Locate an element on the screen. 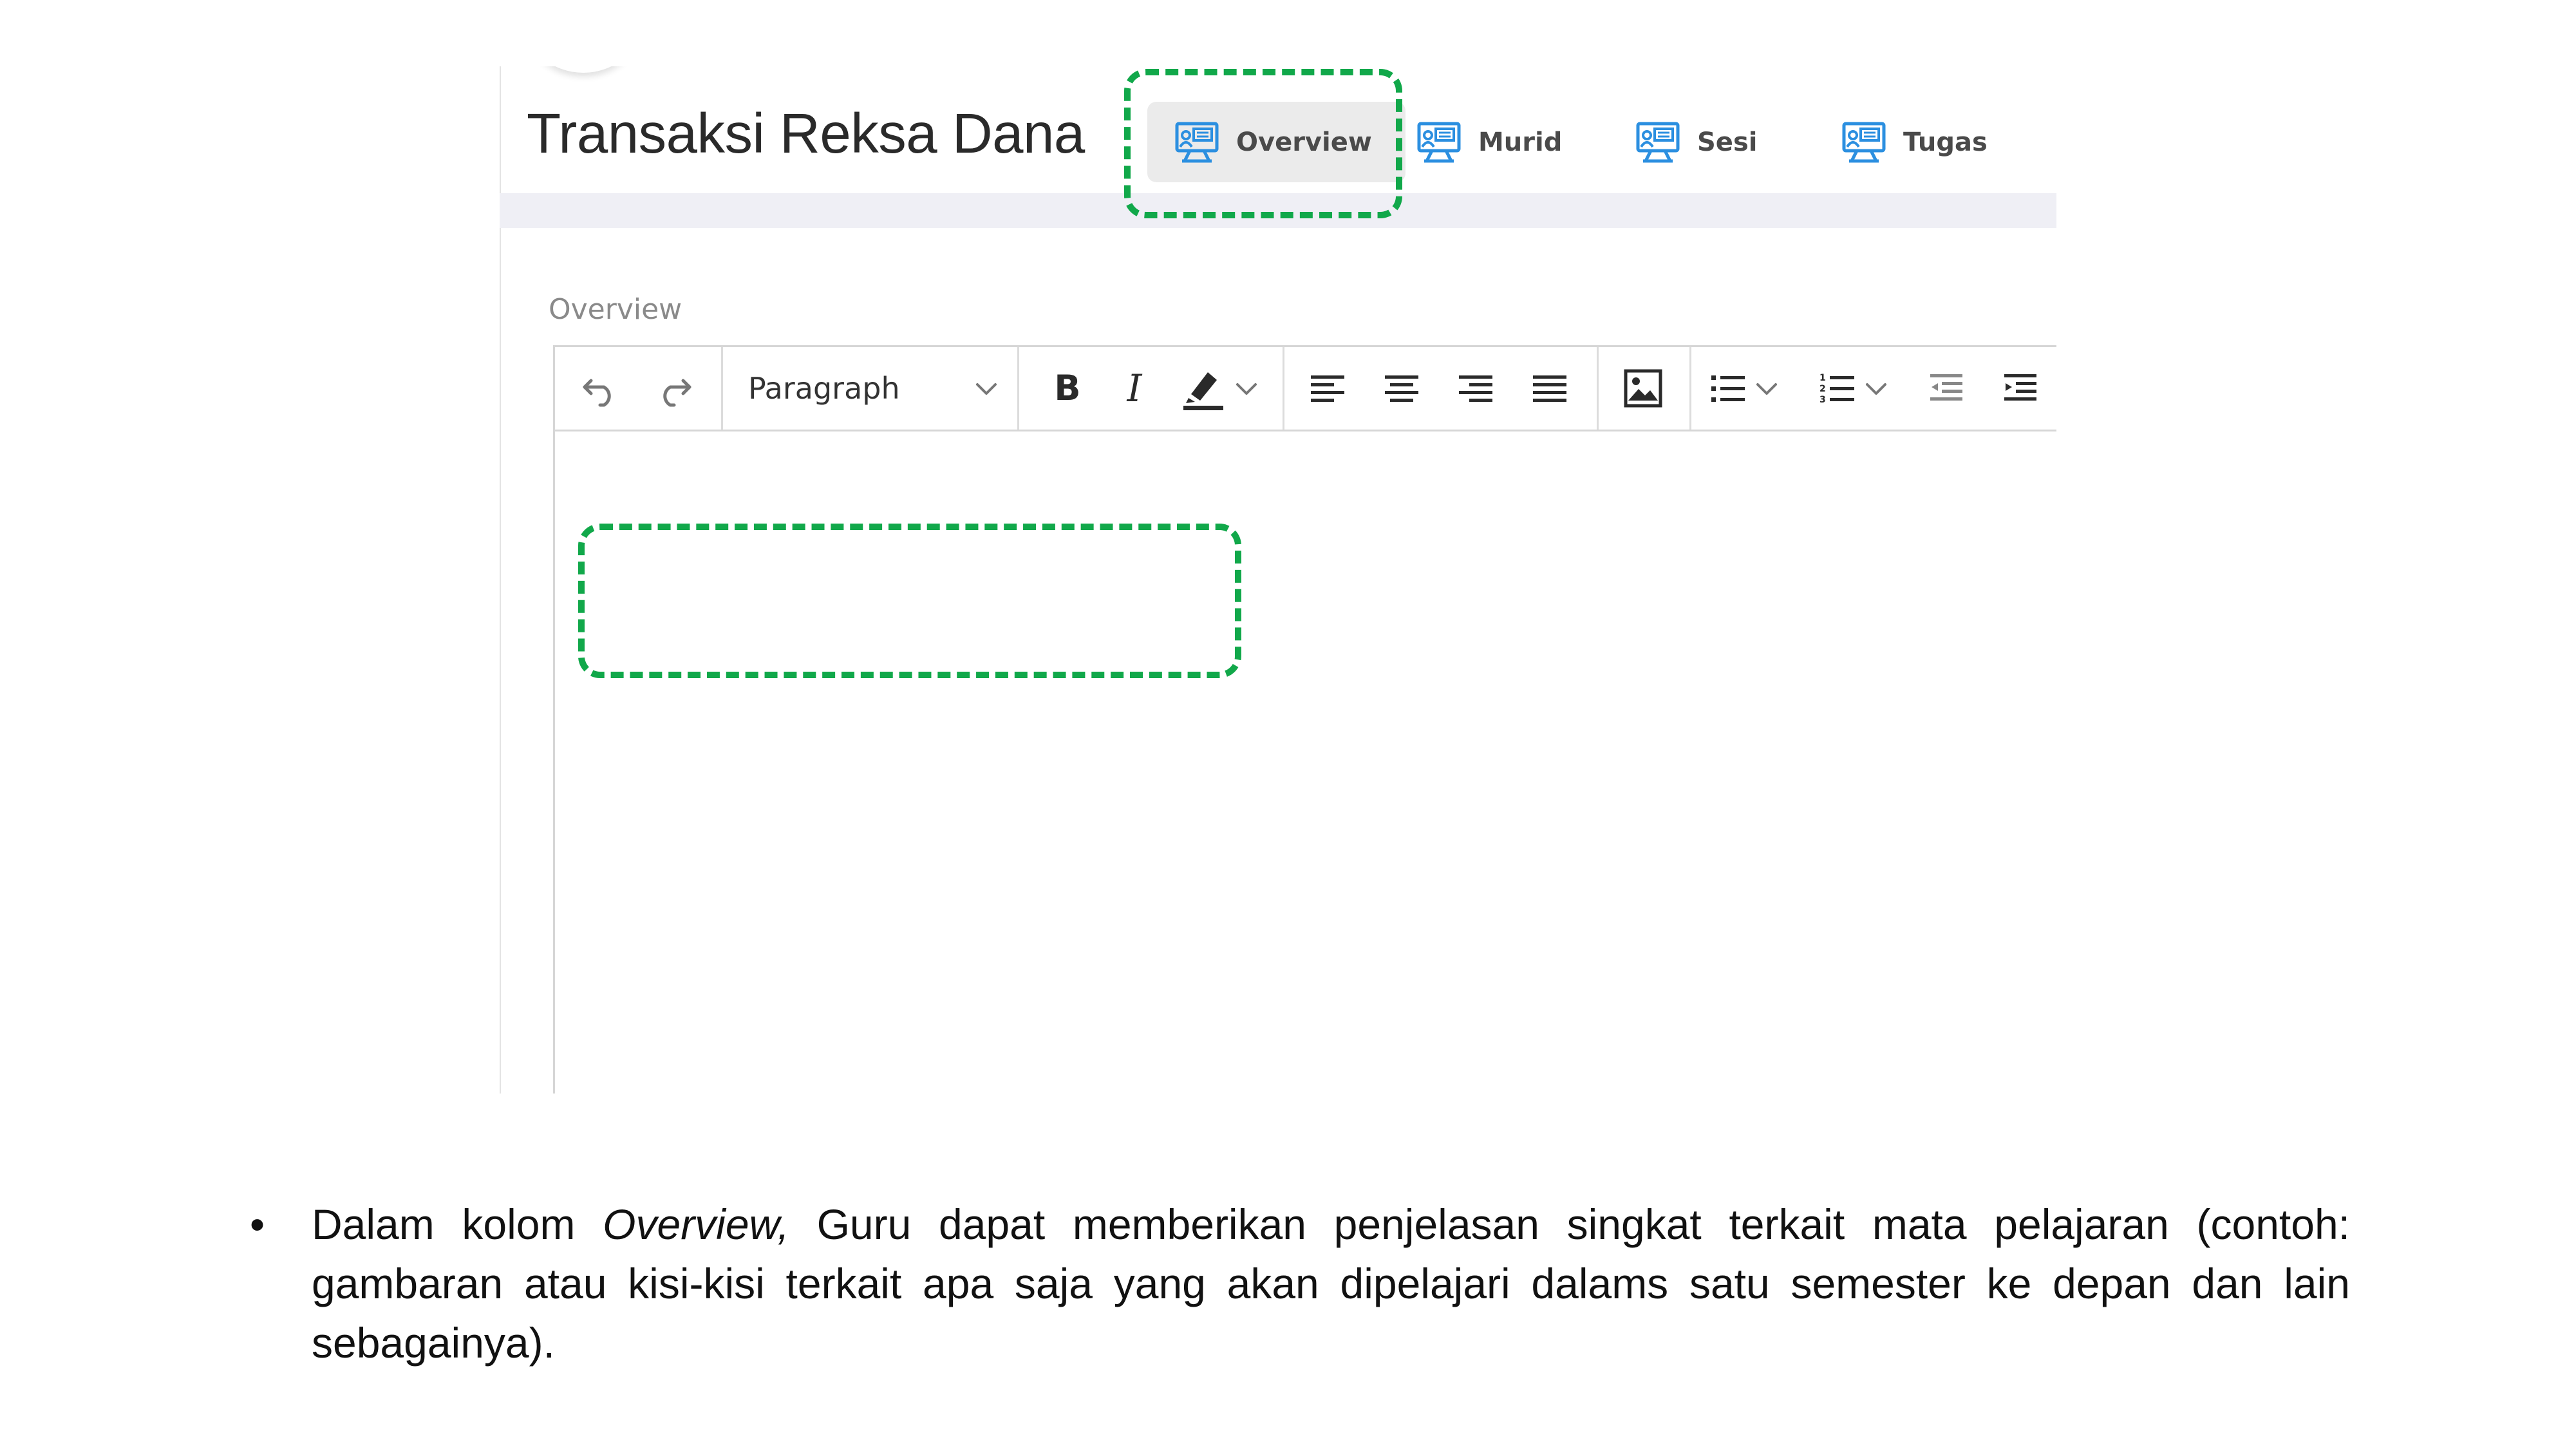  svg-text: 3 is located at coordinates (1822, 400).